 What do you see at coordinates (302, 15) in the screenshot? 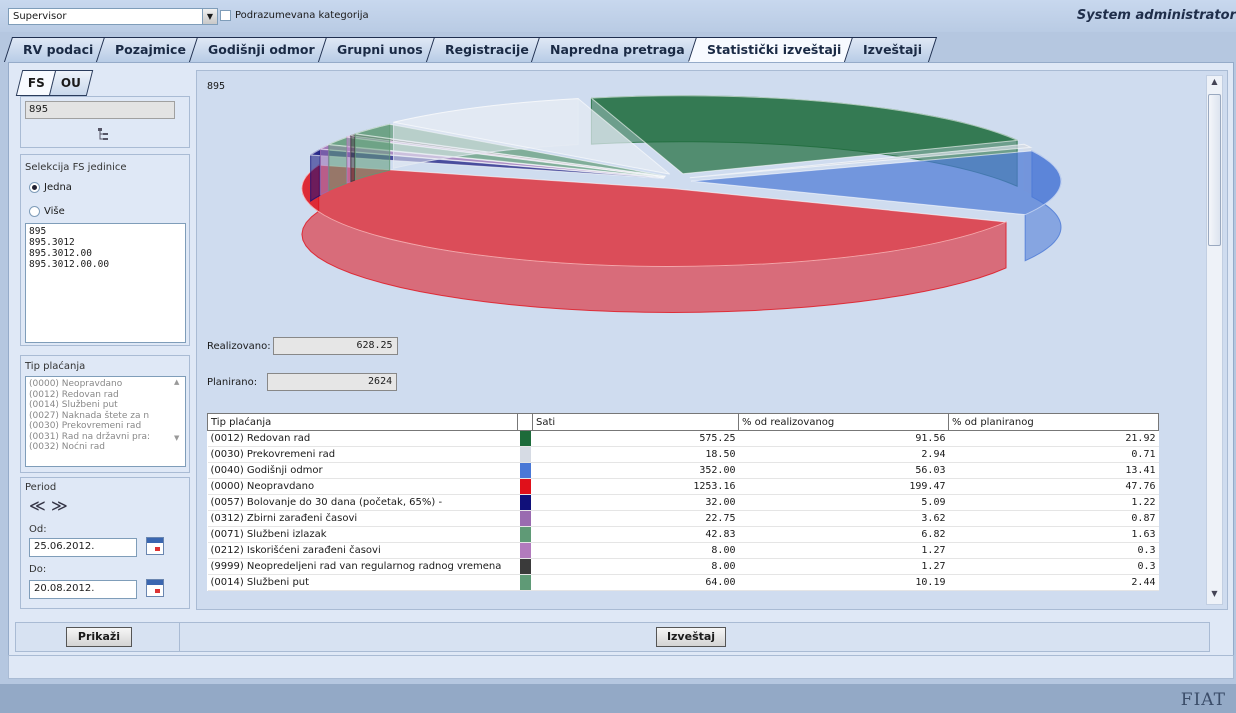
I see `default-category-label: Podrazumevana kategorija` at bounding box center [302, 15].